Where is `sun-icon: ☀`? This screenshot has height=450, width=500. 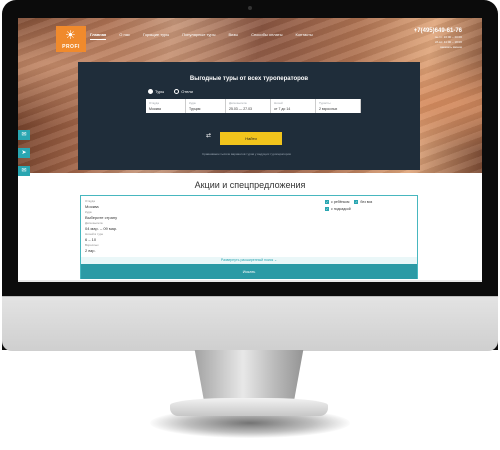 sun-icon: ☀ is located at coordinates (70, 35).